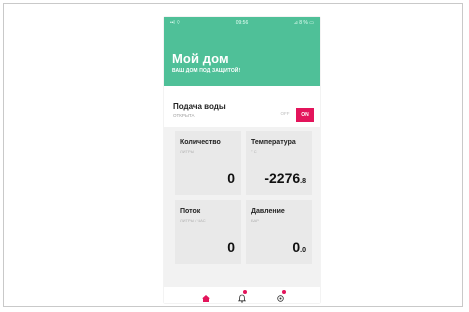 Image resolution: width=469 pixels, height=312 pixels. Describe the element at coordinates (208, 163) in the screenshot. I see `card-quantity: Количество ЛИТРЫ 0` at that location.